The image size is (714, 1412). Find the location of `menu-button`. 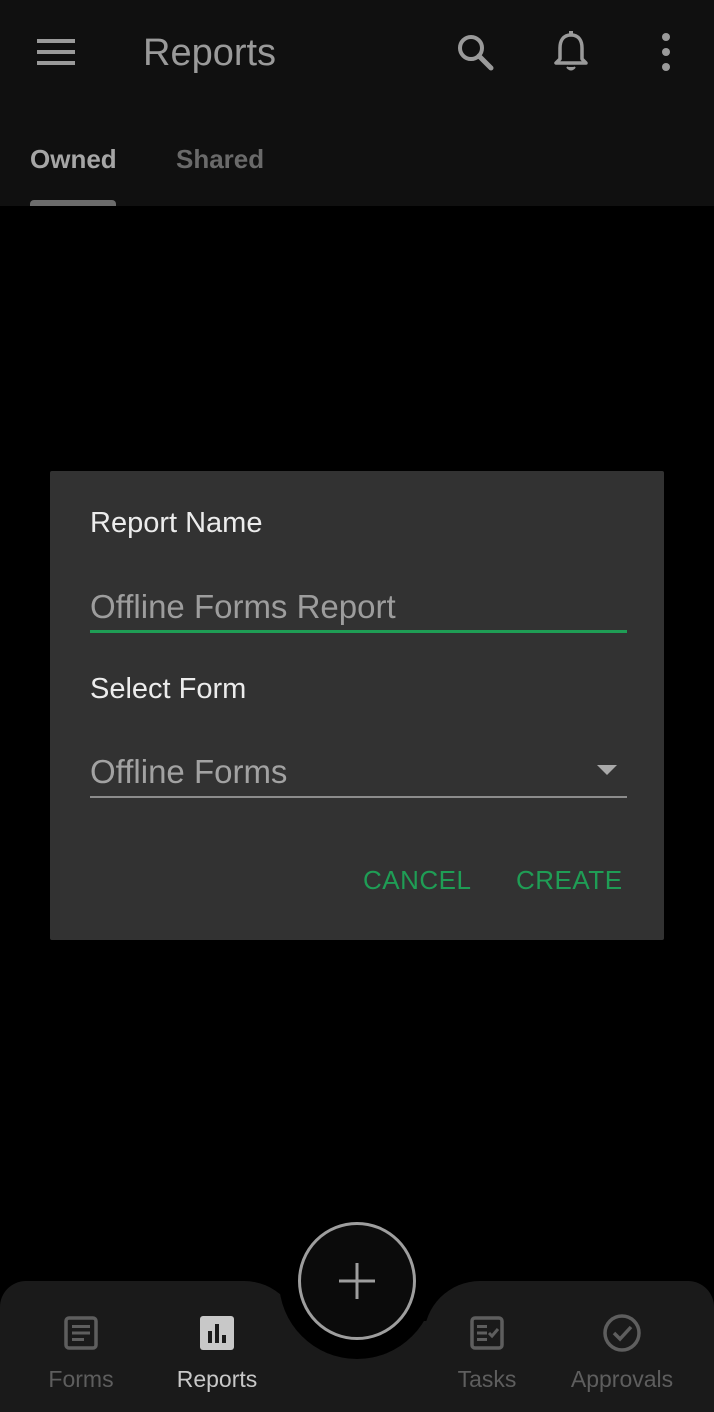

menu-button is located at coordinates (56, 52).